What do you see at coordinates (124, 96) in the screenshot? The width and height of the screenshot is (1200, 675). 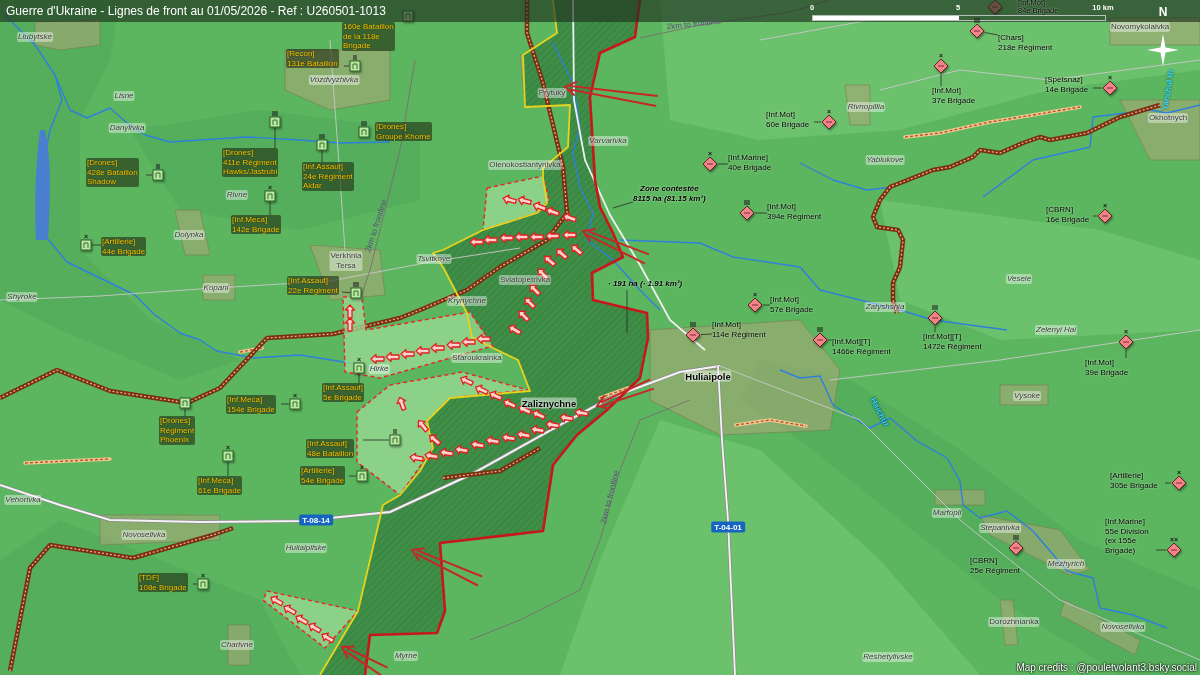 I see `place-label: Lisne` at bounding box center [124, 96].